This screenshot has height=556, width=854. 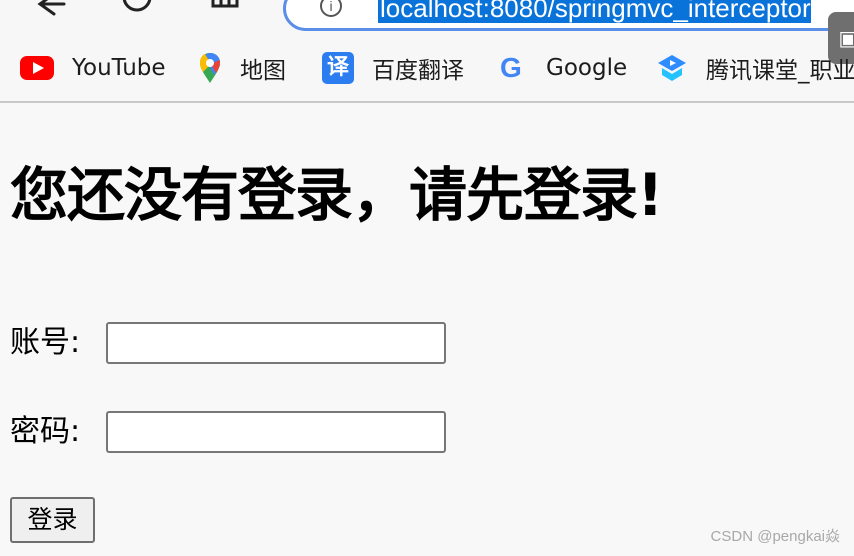 What do you see at coordinates (418, 71) in the screenshot?
I see `bookmark-label: 百度翻译` at bounding box center [418, 71].